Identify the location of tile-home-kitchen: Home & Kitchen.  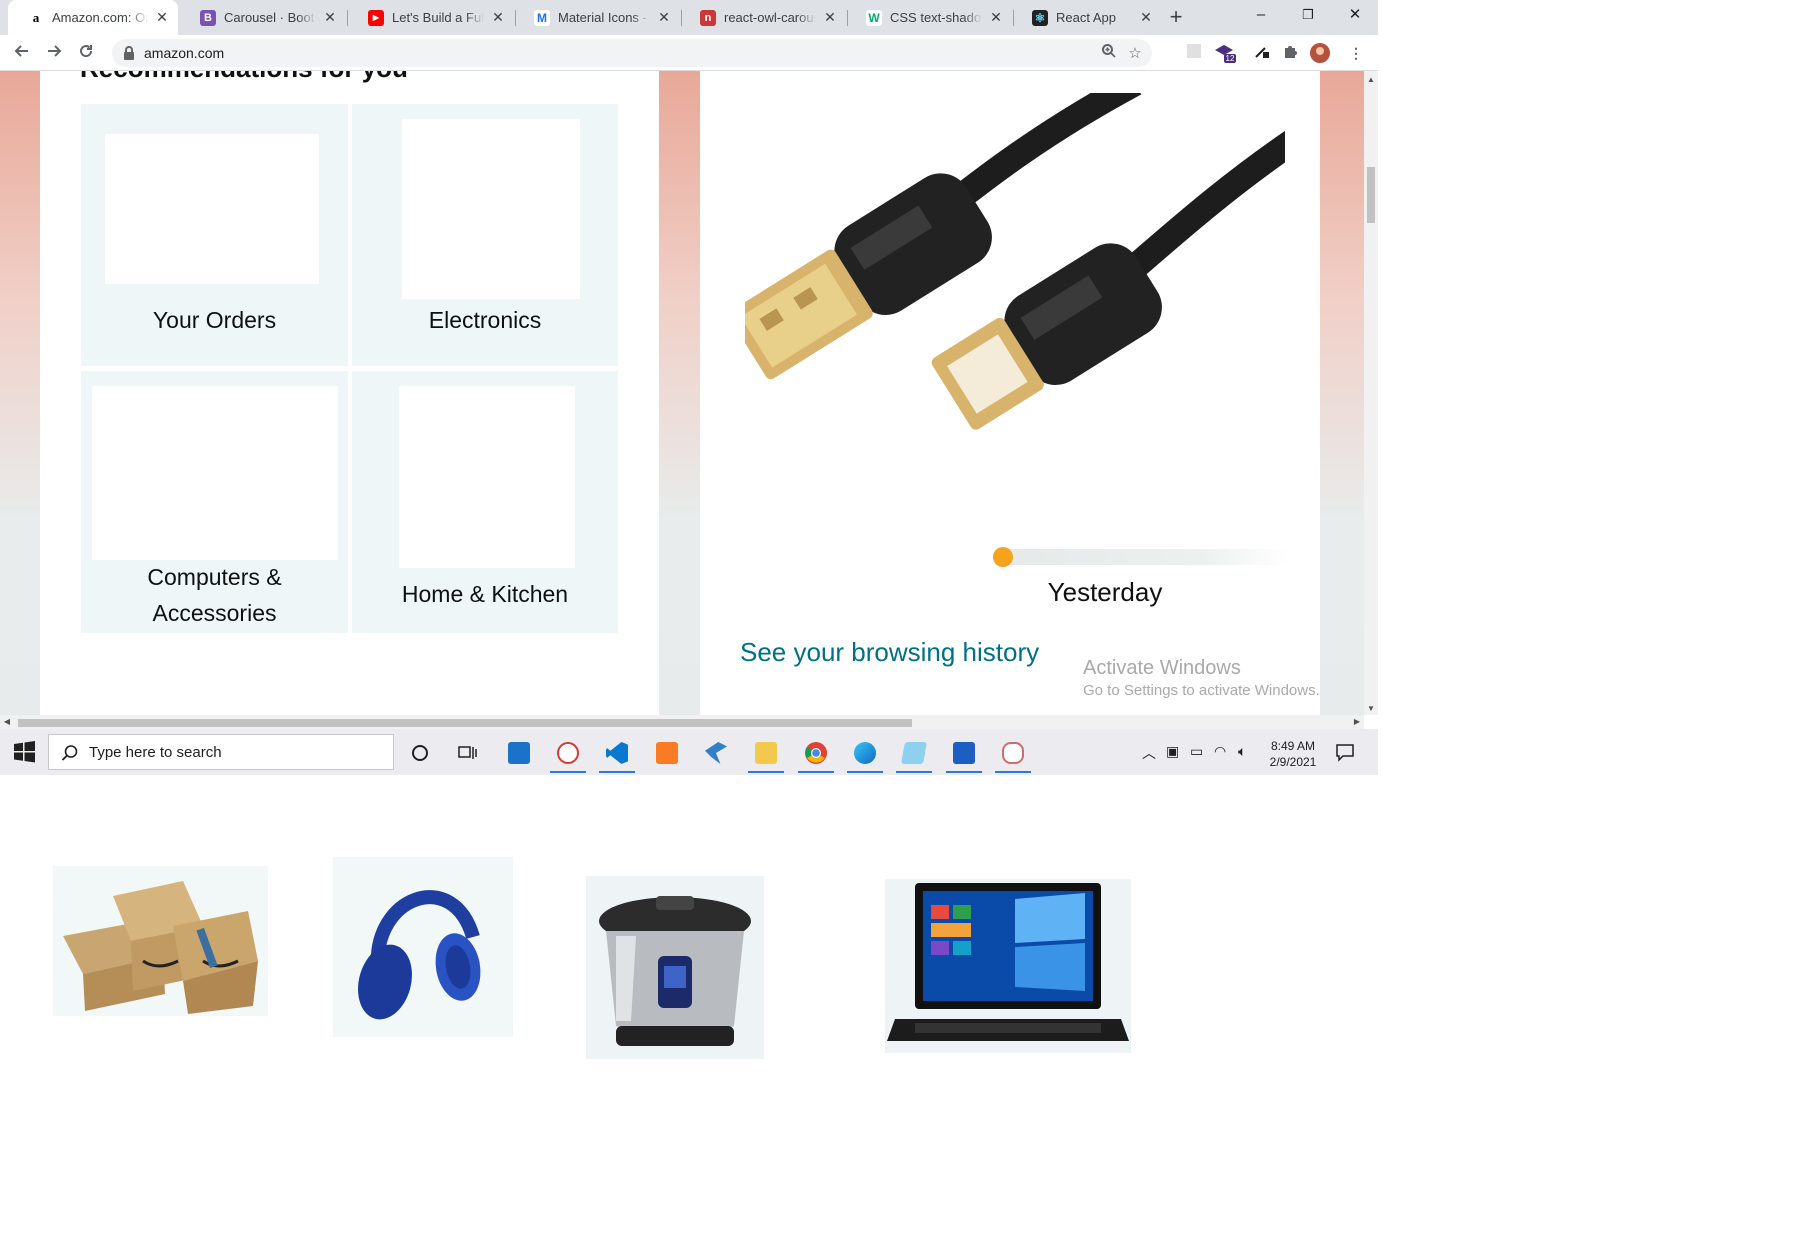
(485, 502).